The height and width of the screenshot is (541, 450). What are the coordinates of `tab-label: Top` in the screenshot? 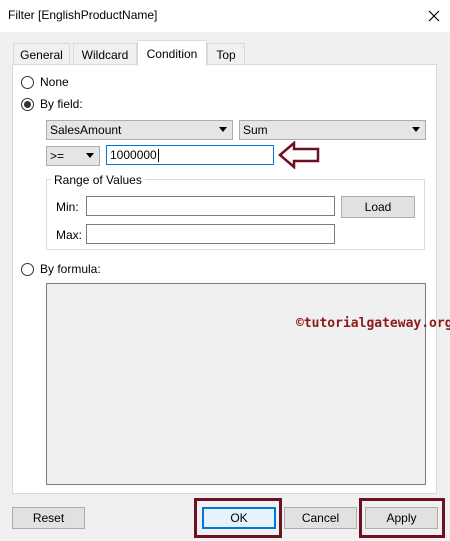 It's located at (226, 54).